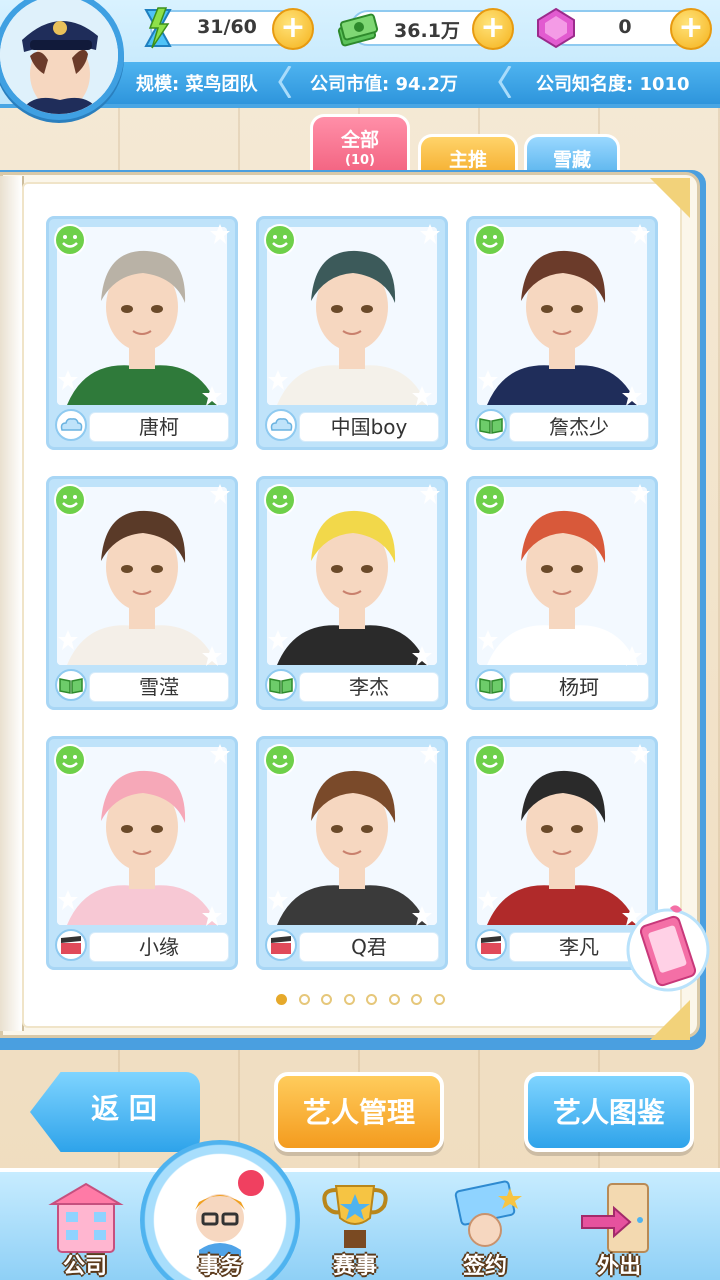  Describe the element at coordinates (142, 853) in the screenshot. I see `artist-card: 小缘` at that location.